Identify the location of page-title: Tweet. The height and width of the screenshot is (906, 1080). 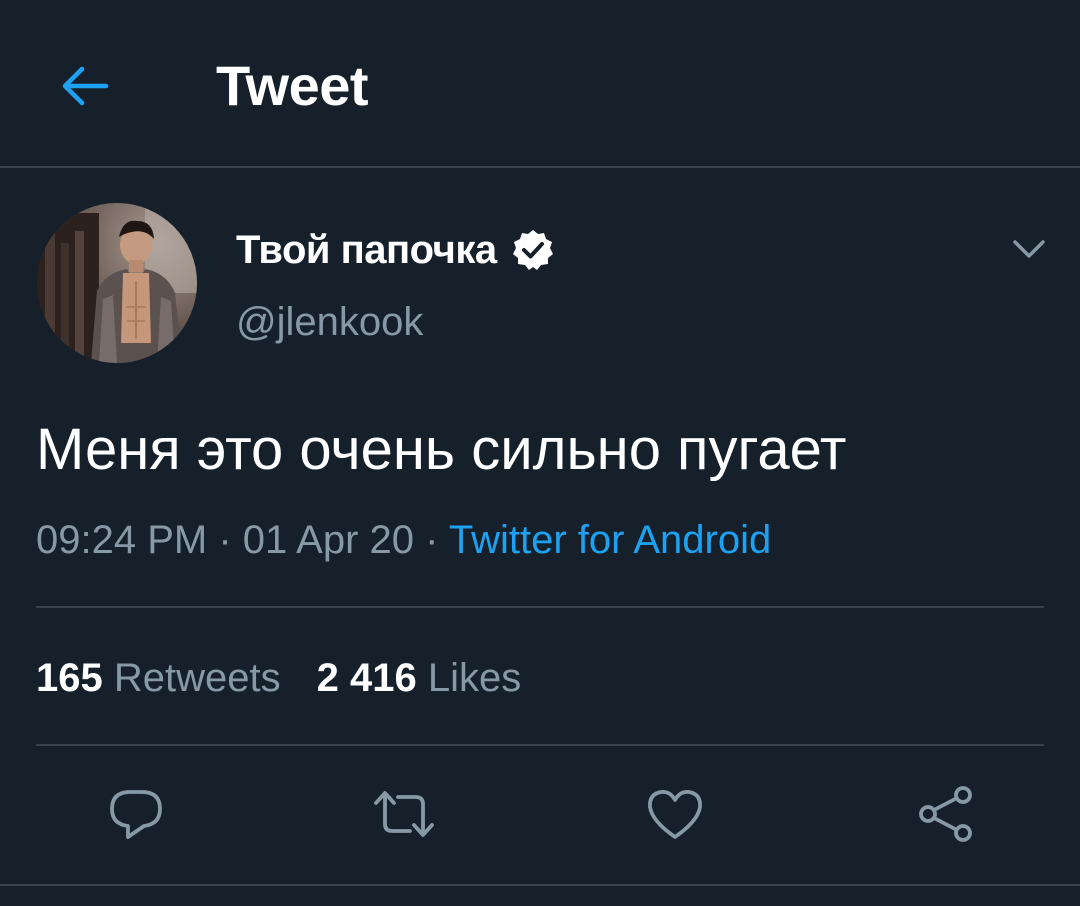
(292, 85).